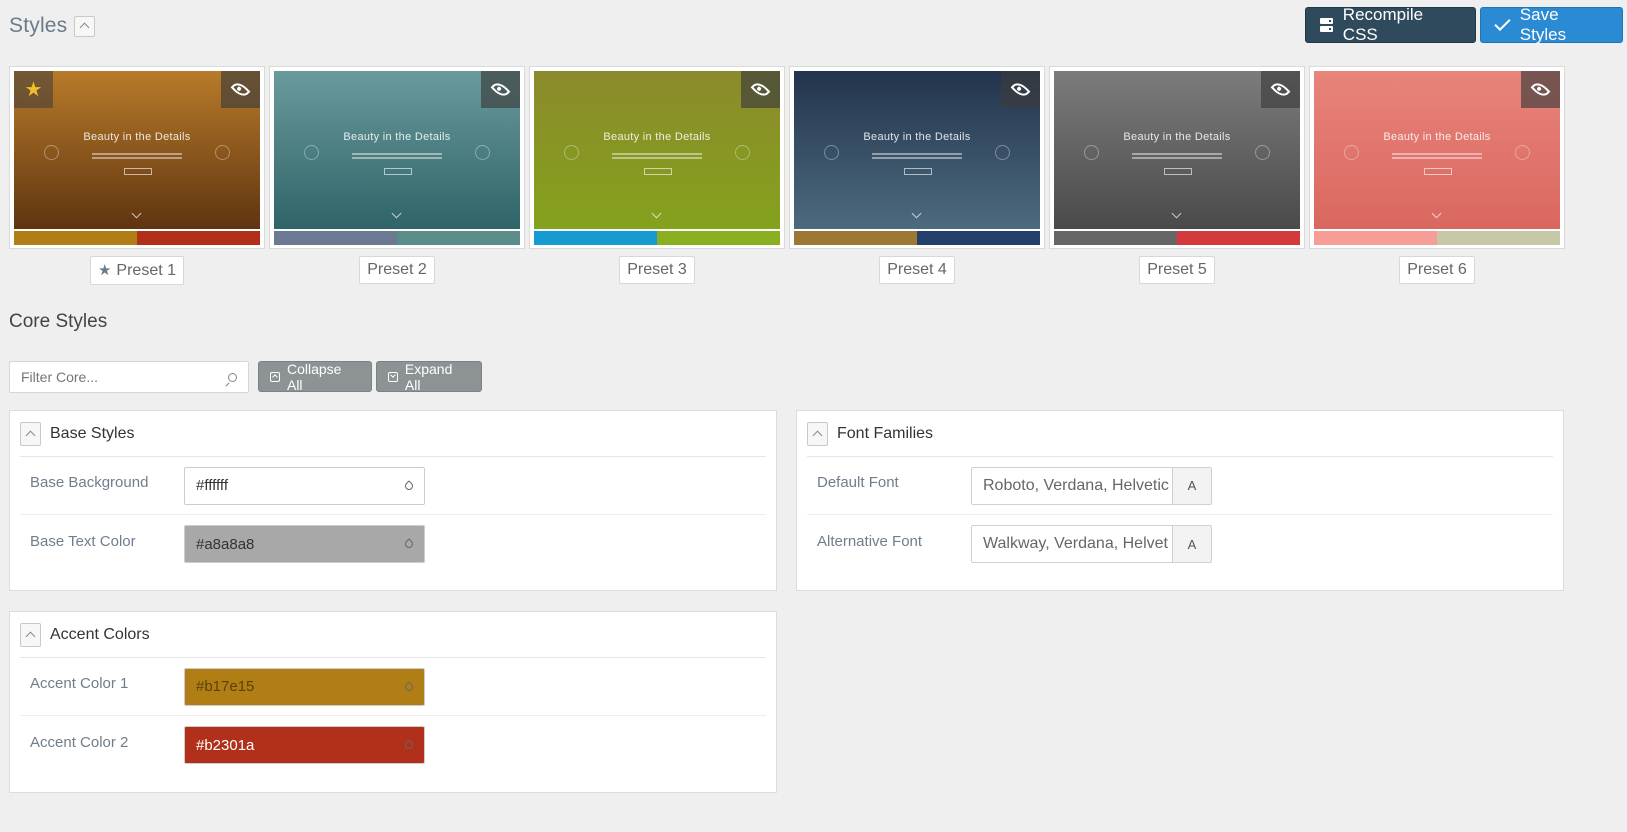 Image resolution: width=1627 pixels, height=832 pixels. What do you see at coordinates (304, 544) in the screenshot?
I see `color-input: #a8a8a8` at bounding box center [304, 544].